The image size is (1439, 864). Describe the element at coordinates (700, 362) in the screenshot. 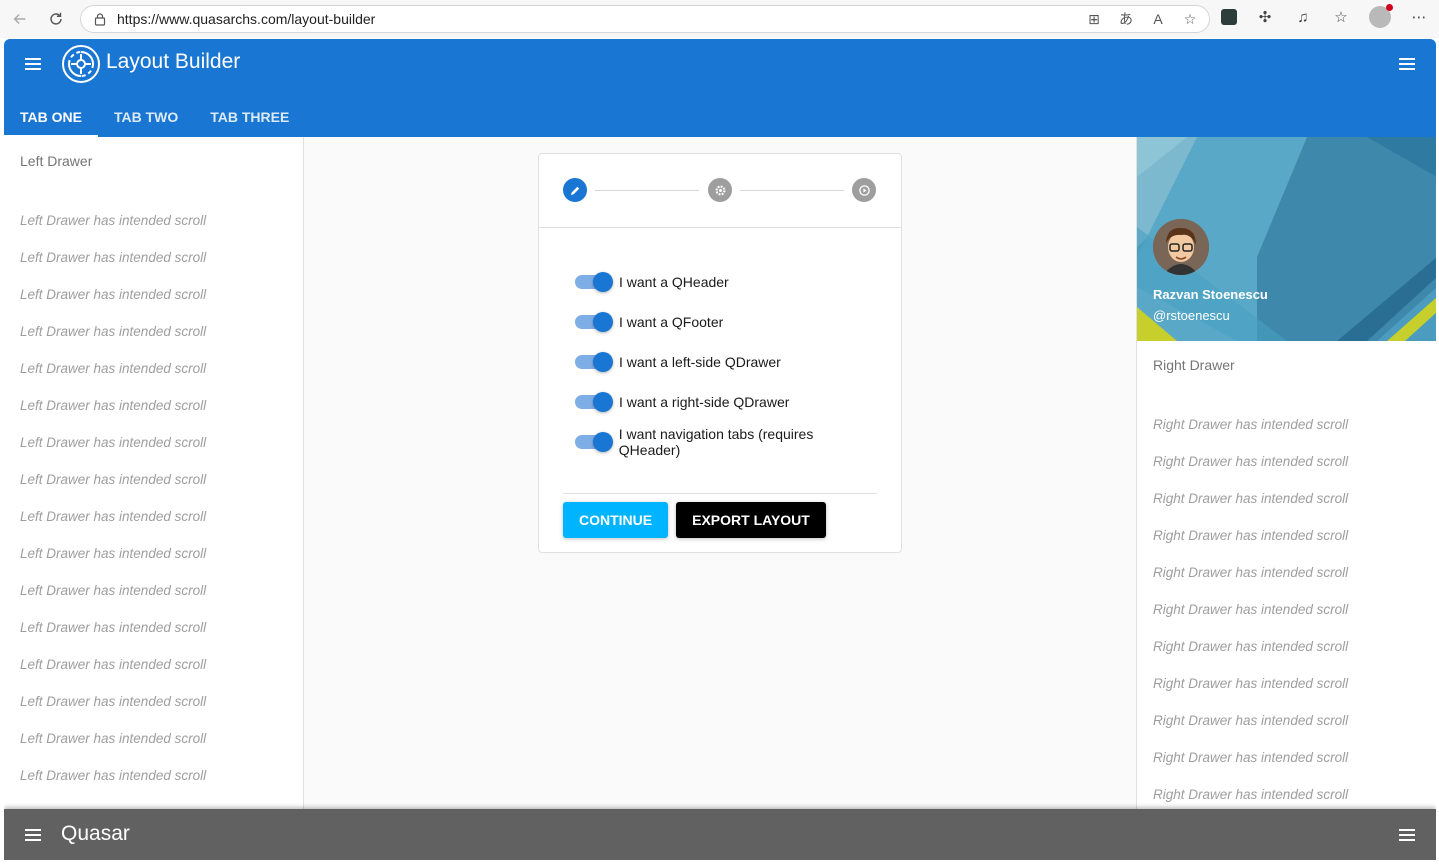

I see `toggle-label: I want a left-side QDrawer` at that location.